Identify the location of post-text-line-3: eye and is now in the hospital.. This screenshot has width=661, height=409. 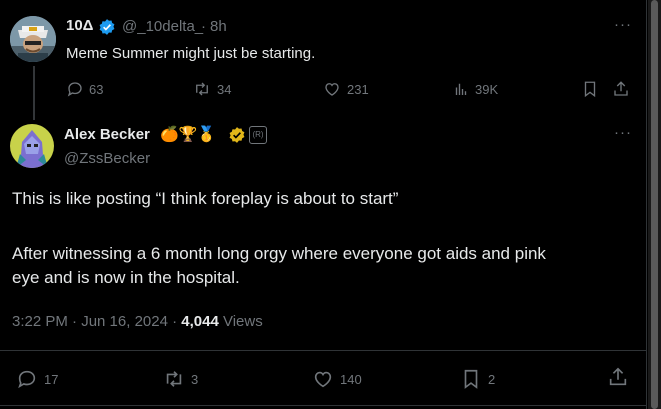
(126, 277).